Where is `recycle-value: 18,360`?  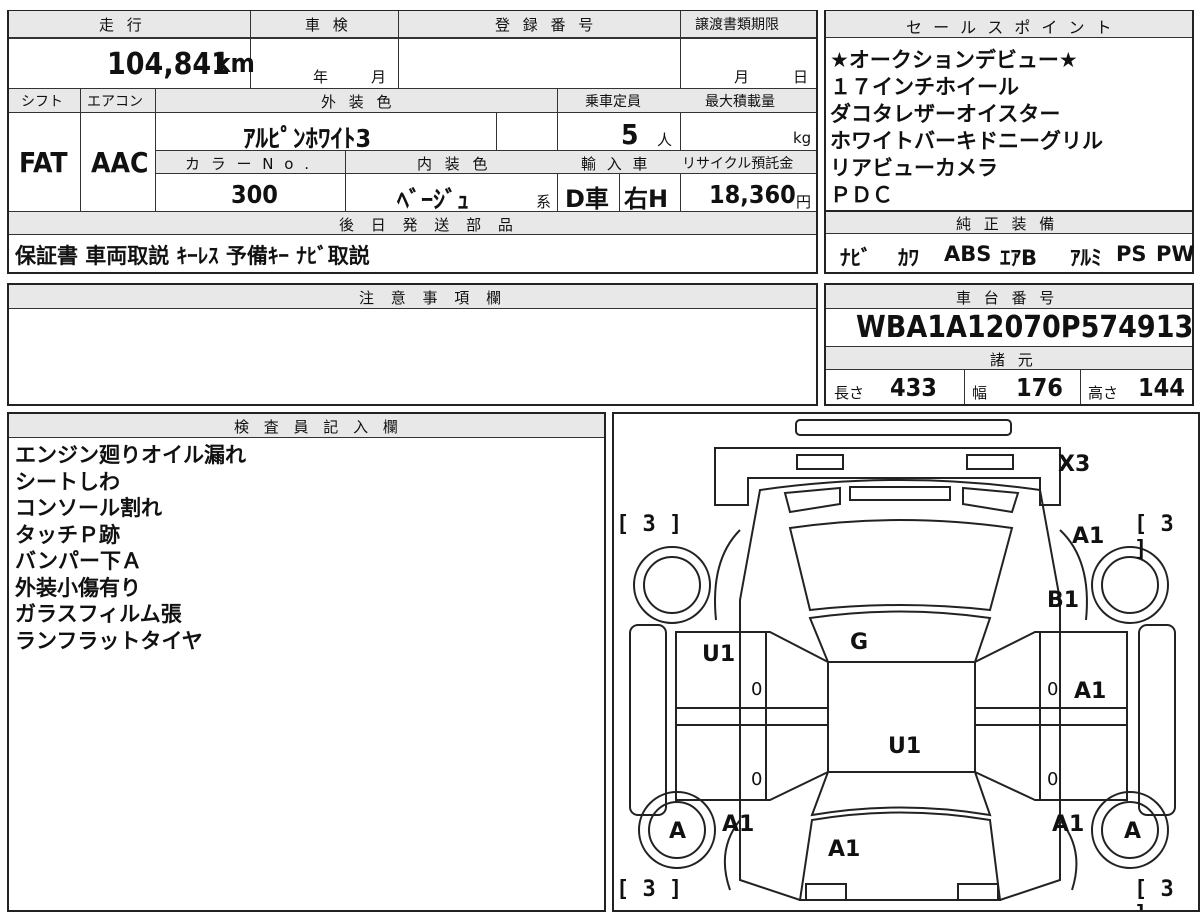 recycle-value: 18,360 is located at coordinates (752, 194).